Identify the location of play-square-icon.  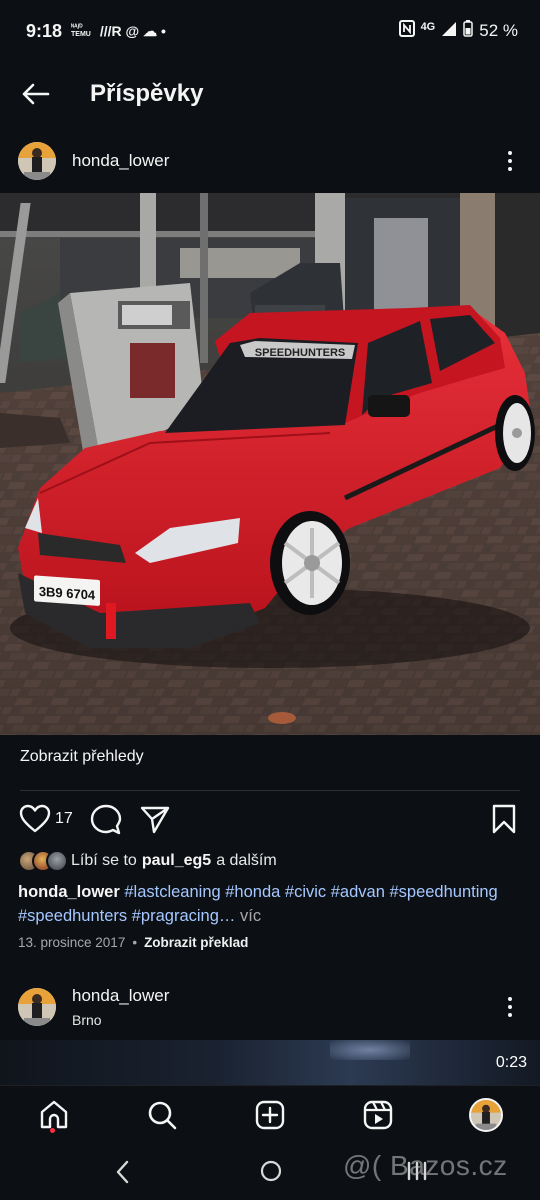
(378, 1115).